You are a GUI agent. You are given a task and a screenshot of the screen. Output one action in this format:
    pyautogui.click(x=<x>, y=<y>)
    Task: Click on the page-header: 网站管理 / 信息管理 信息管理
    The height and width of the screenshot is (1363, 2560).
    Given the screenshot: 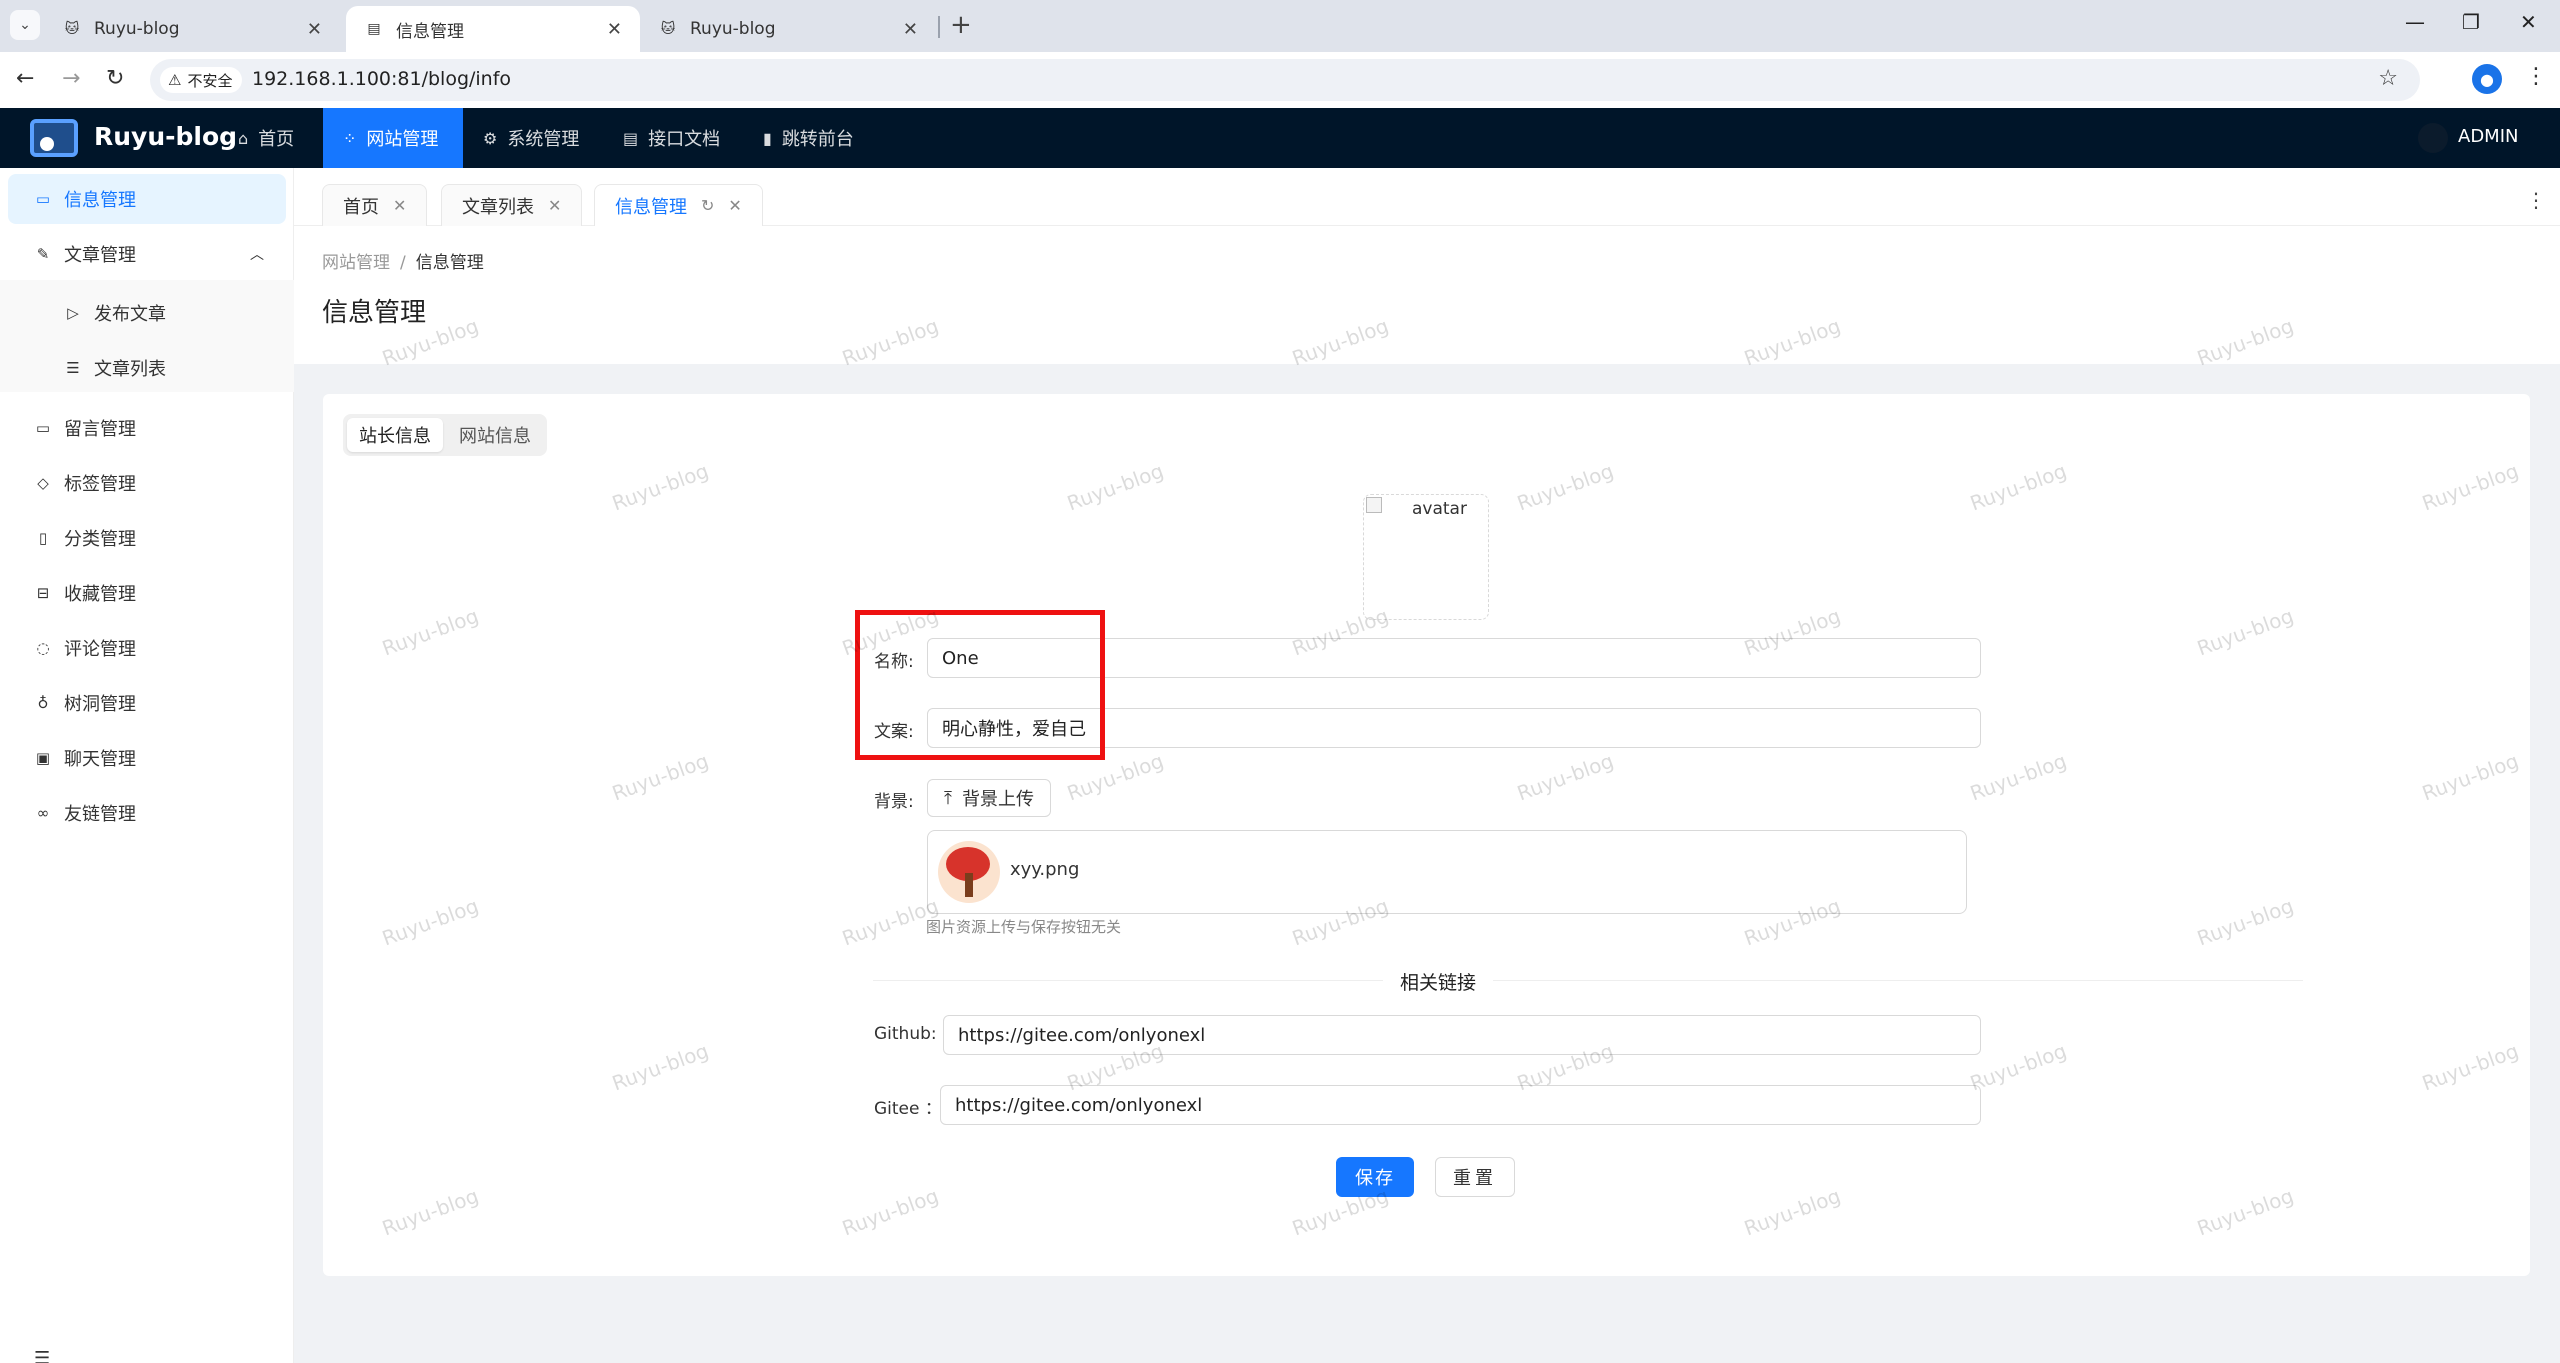 What is the action you would take?
    pyautogui.click(x=1427, y=295)
    